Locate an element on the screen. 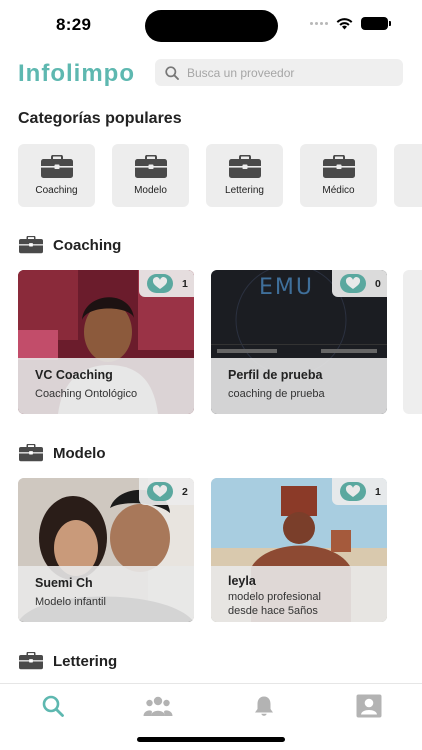  app-header: Infolimpo is located at coordinates (211, 73).